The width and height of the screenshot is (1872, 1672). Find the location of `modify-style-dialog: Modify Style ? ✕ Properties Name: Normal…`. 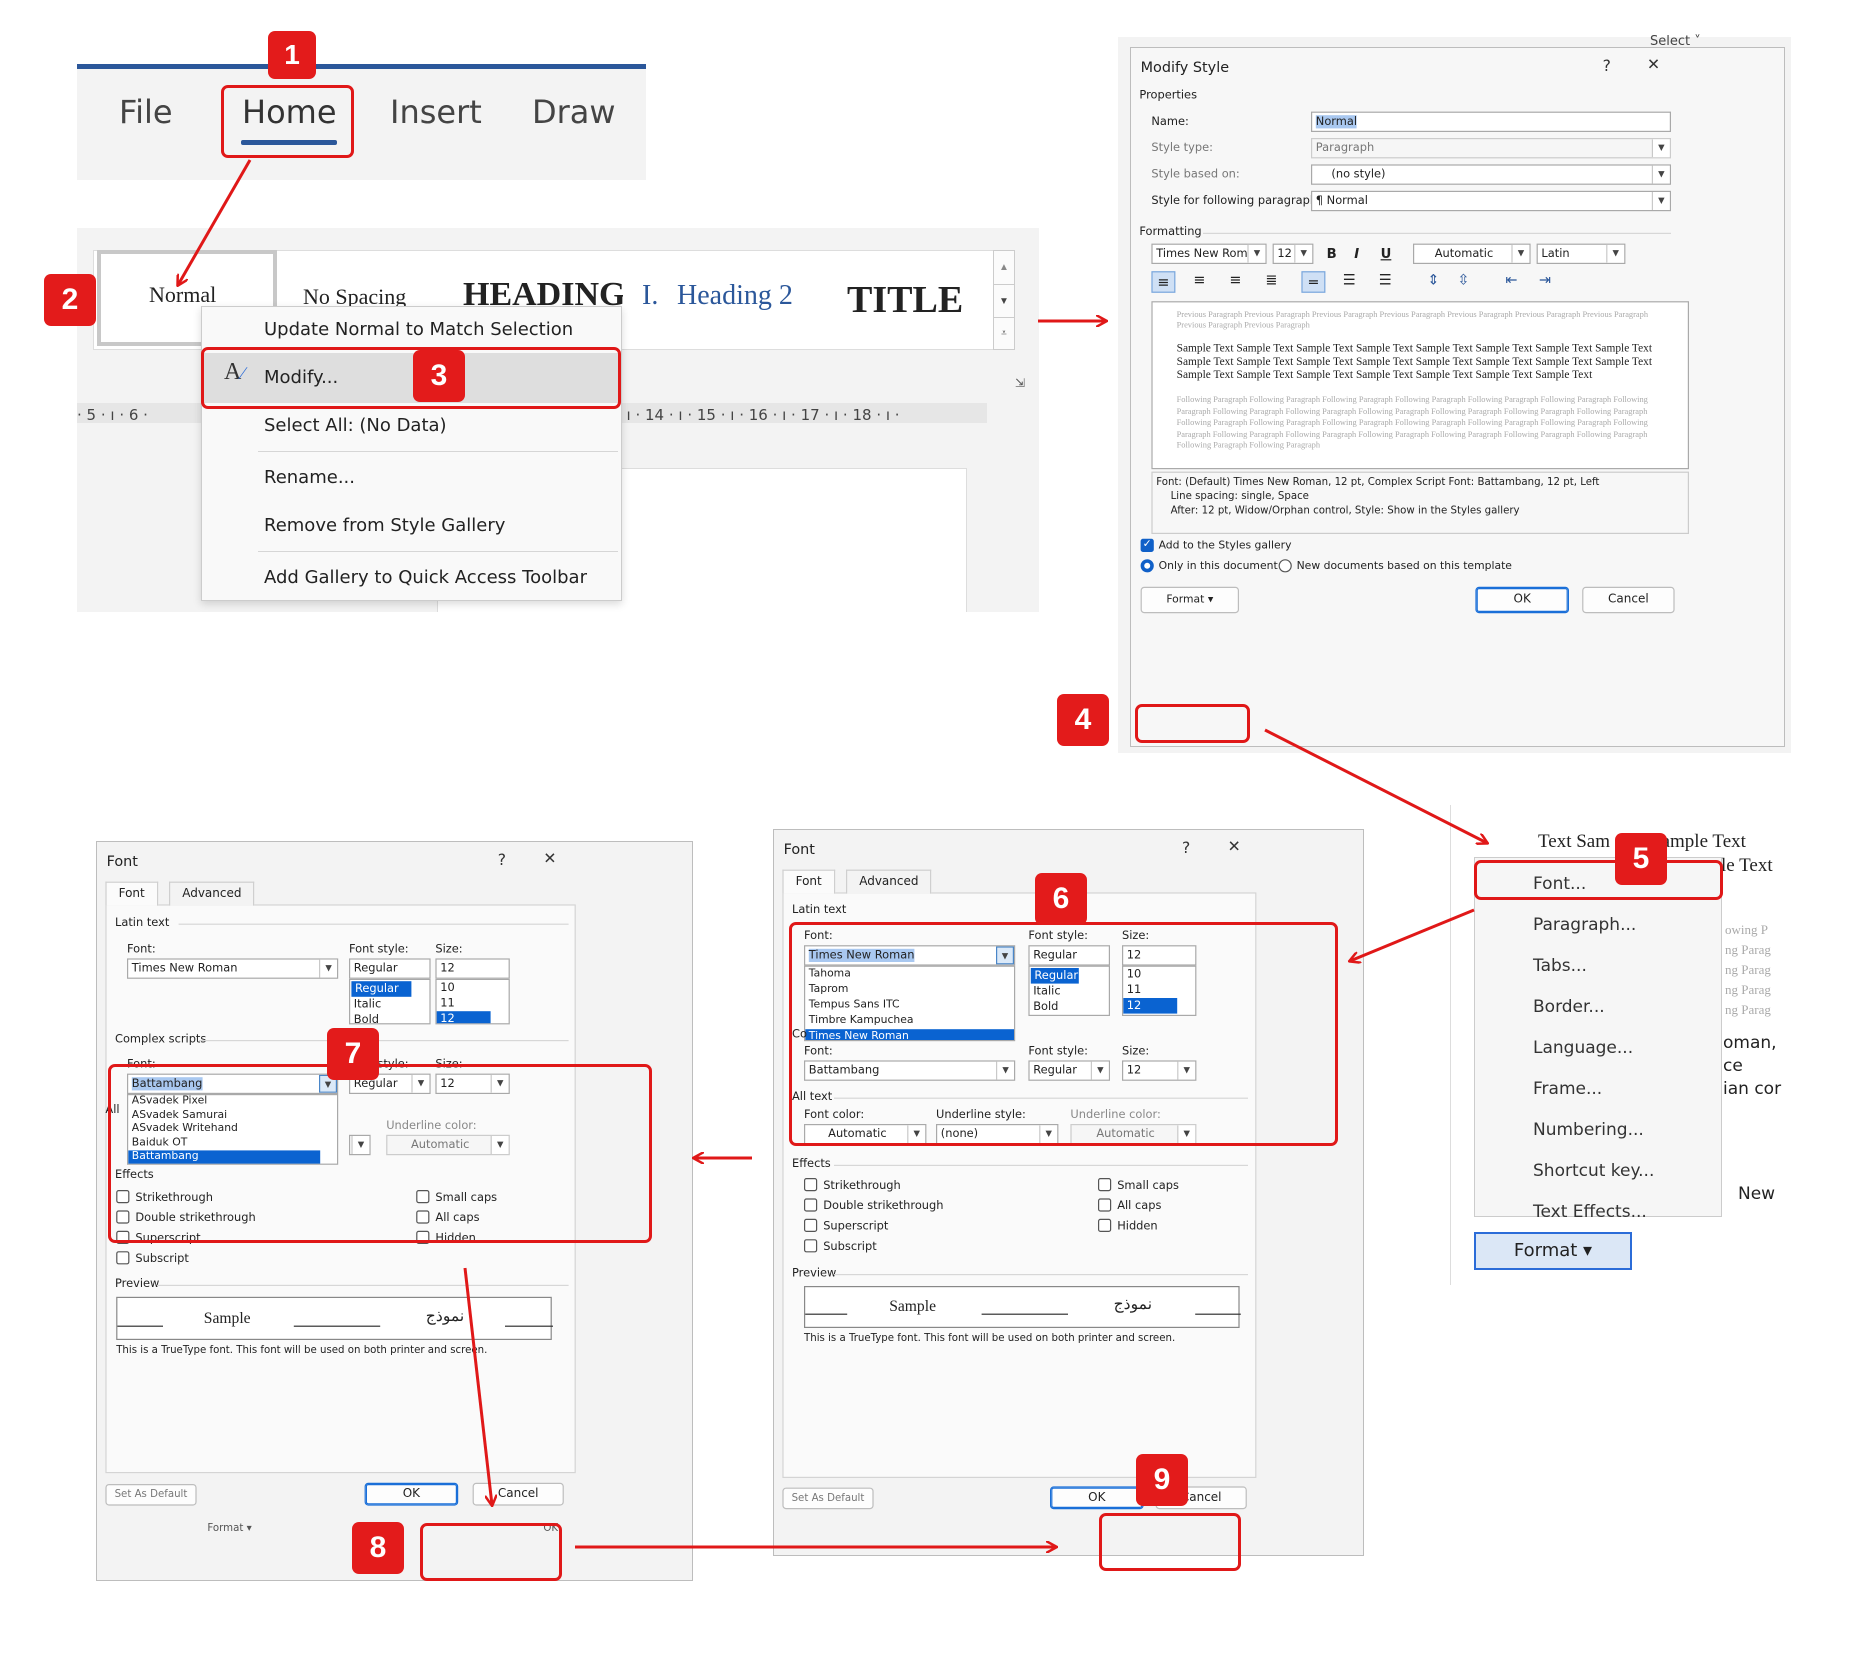

modify-style-dialog: Modify Style ? ✕ Properties Name: Normal… is located at coordinates (1457, 397).